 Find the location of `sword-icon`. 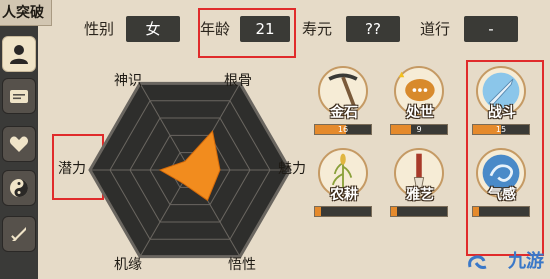

sword-icon is located at coordinates (18, 234).